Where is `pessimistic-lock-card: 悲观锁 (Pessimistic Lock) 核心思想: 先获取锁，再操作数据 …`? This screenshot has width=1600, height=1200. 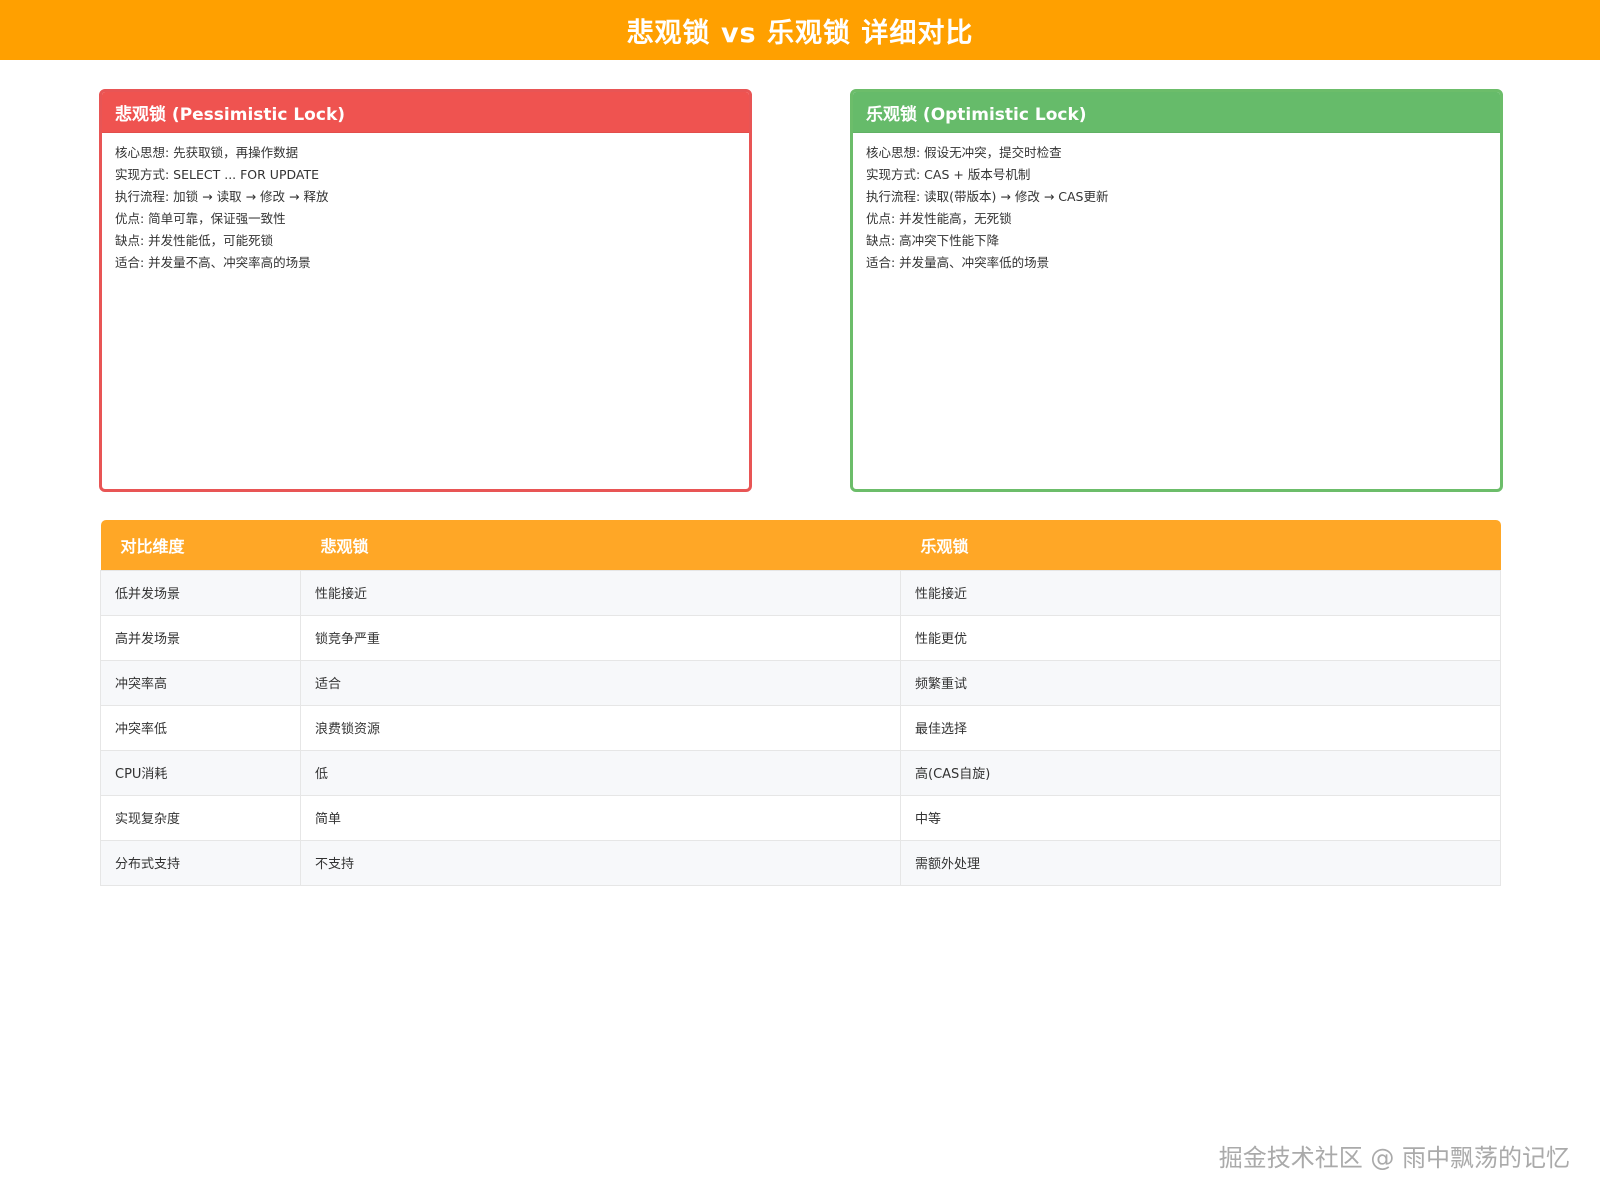 pessimistic-lock-card: 悲观锁 (Pessimistic Lock) 核心思想: 先获取锁，再操作数据 … is located at coordinates (425, 290).